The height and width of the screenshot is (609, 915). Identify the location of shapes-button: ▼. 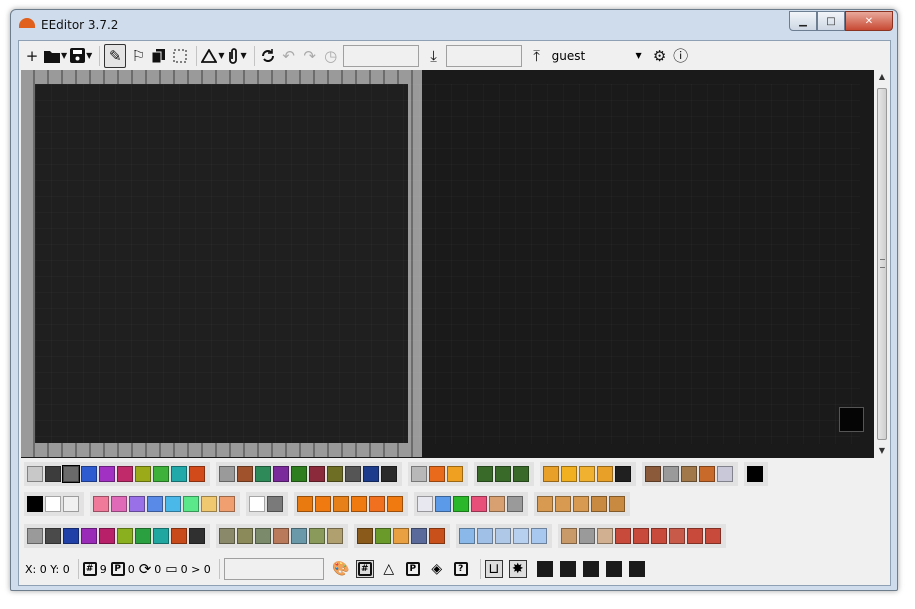
(212, 56).